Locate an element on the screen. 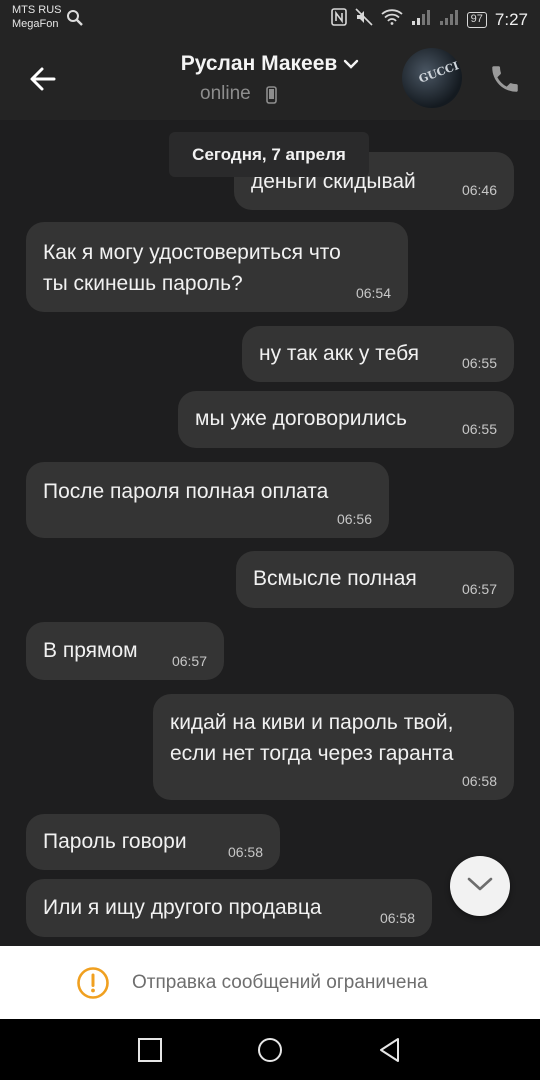 The image size is (540, 1080). scroll-to-bottom-button is located at coordinates (480, 886).